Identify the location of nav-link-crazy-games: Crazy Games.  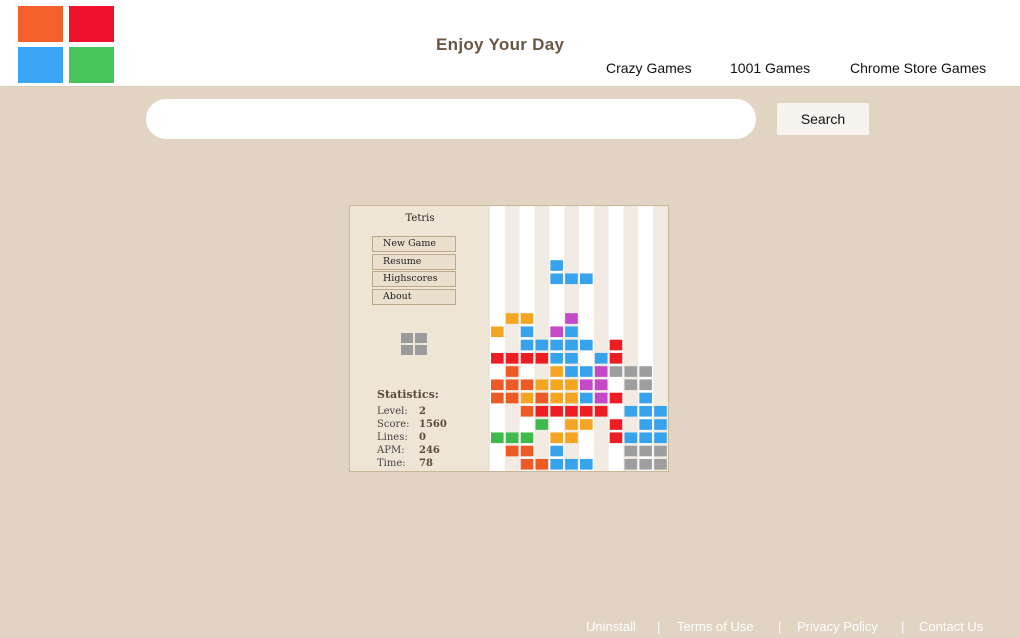
(649, 68).